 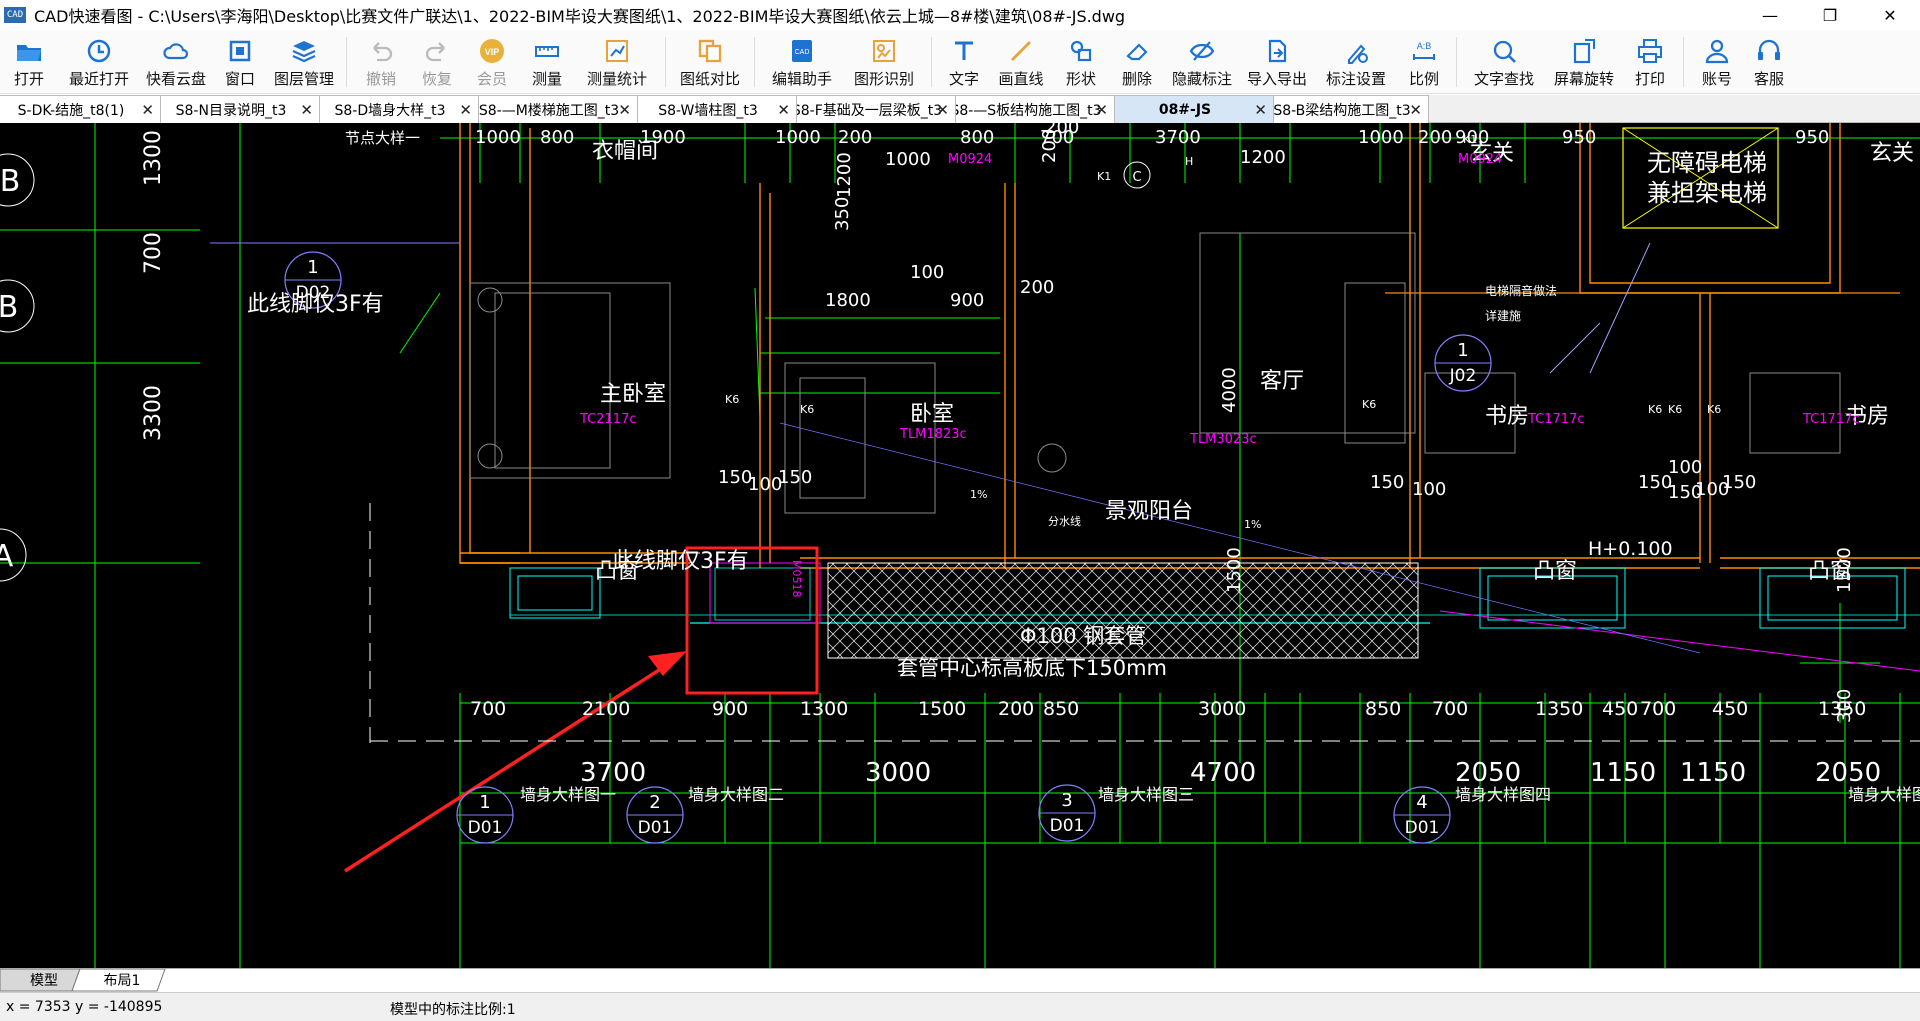 I want to click on dimension-text: 200, so click(x=1062, y=130).